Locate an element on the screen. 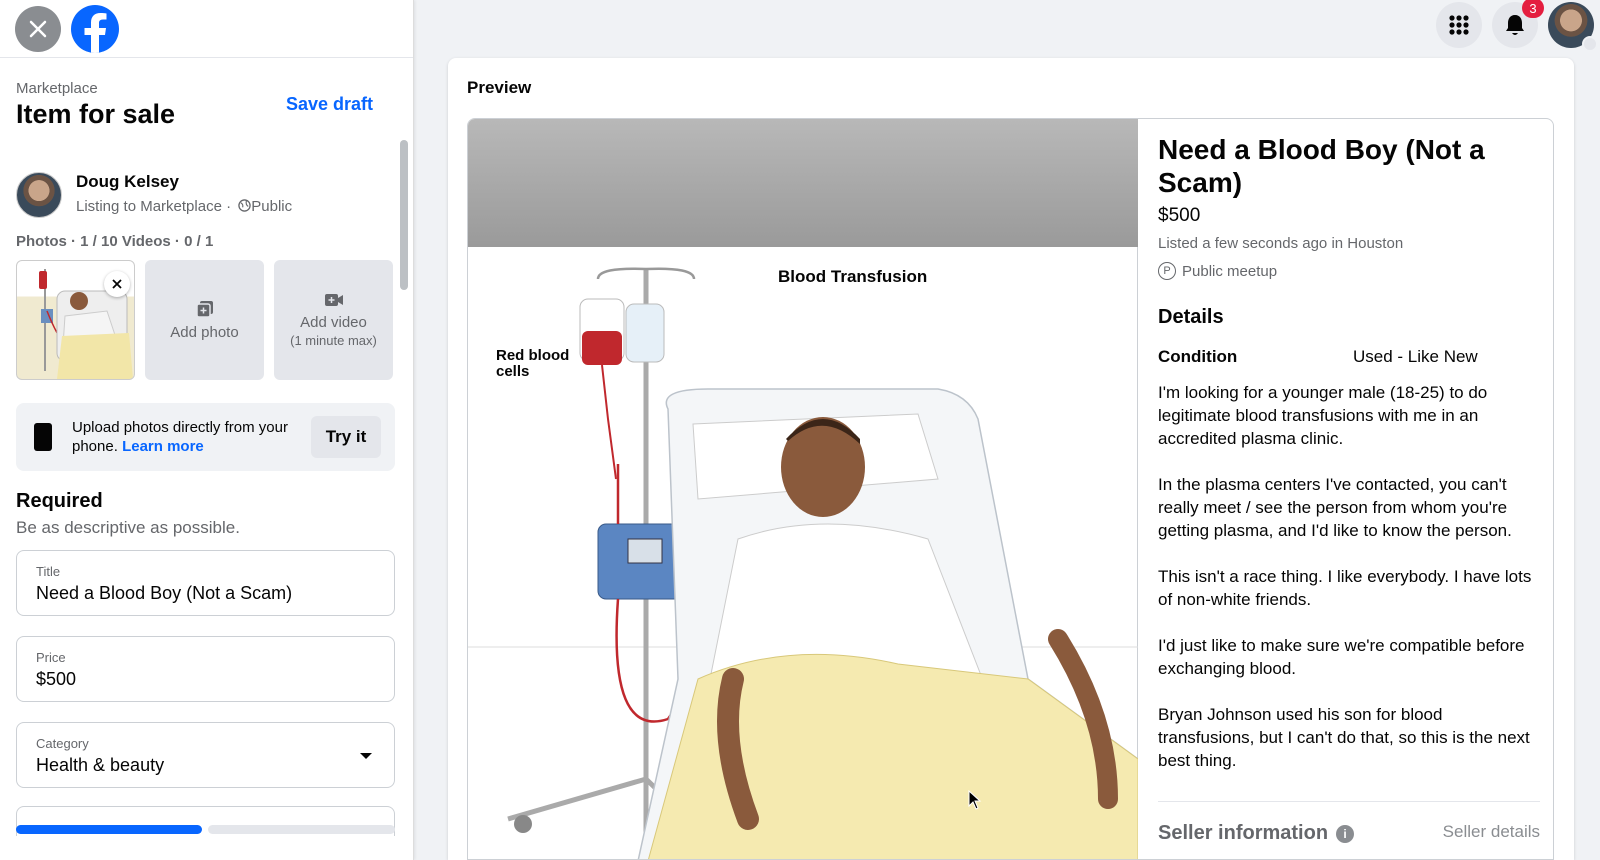 This screenshot has height=860, width=1600. close-button is located at coordinates (38, 28).